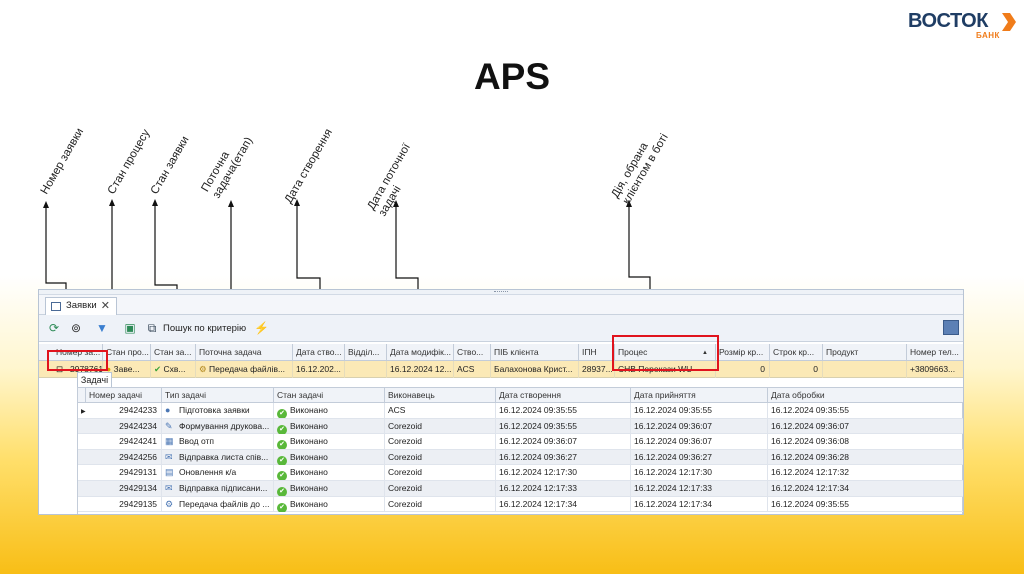 The height and width of the screenshot is (574, 1024). I want to click on cell-id: 29429134, so click(124, 488).